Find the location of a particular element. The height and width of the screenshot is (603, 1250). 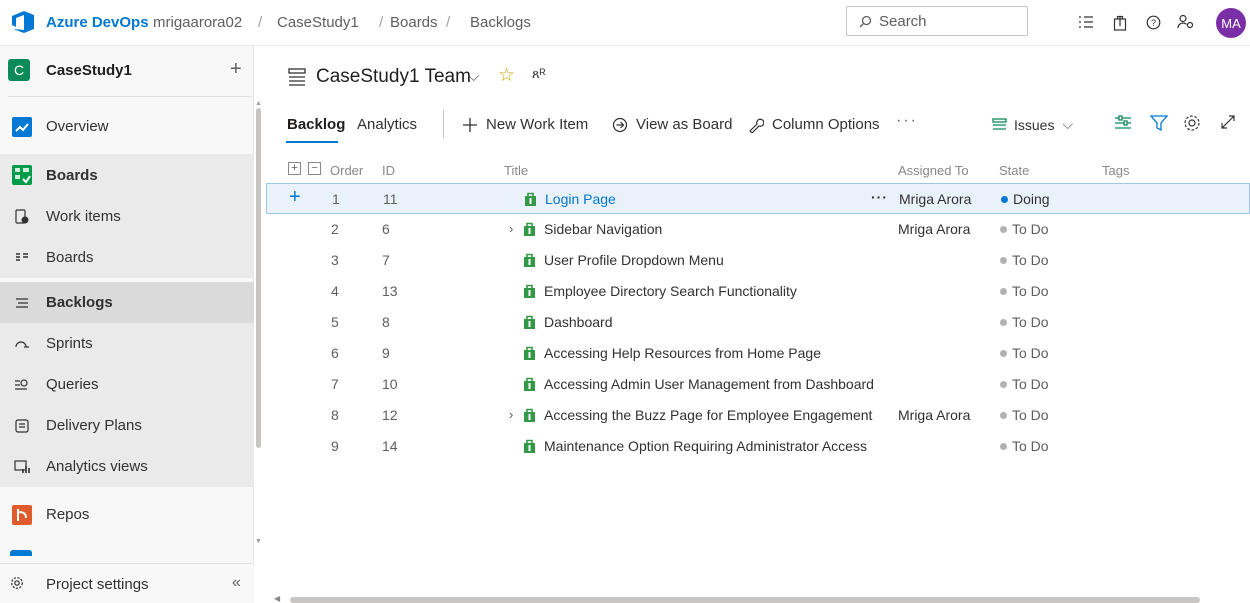

breadcrumb-boards: Boards is located at coordinates (414, 22).